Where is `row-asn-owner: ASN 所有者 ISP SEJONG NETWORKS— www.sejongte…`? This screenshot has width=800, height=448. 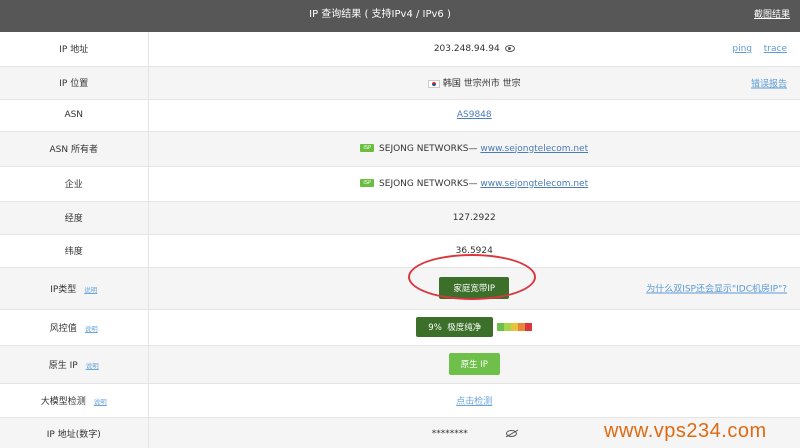 row-asn-owner: ASN 所有者 ISP SEJONG NETWORKS— www.sejongte… is located at coordinates (400, 148).